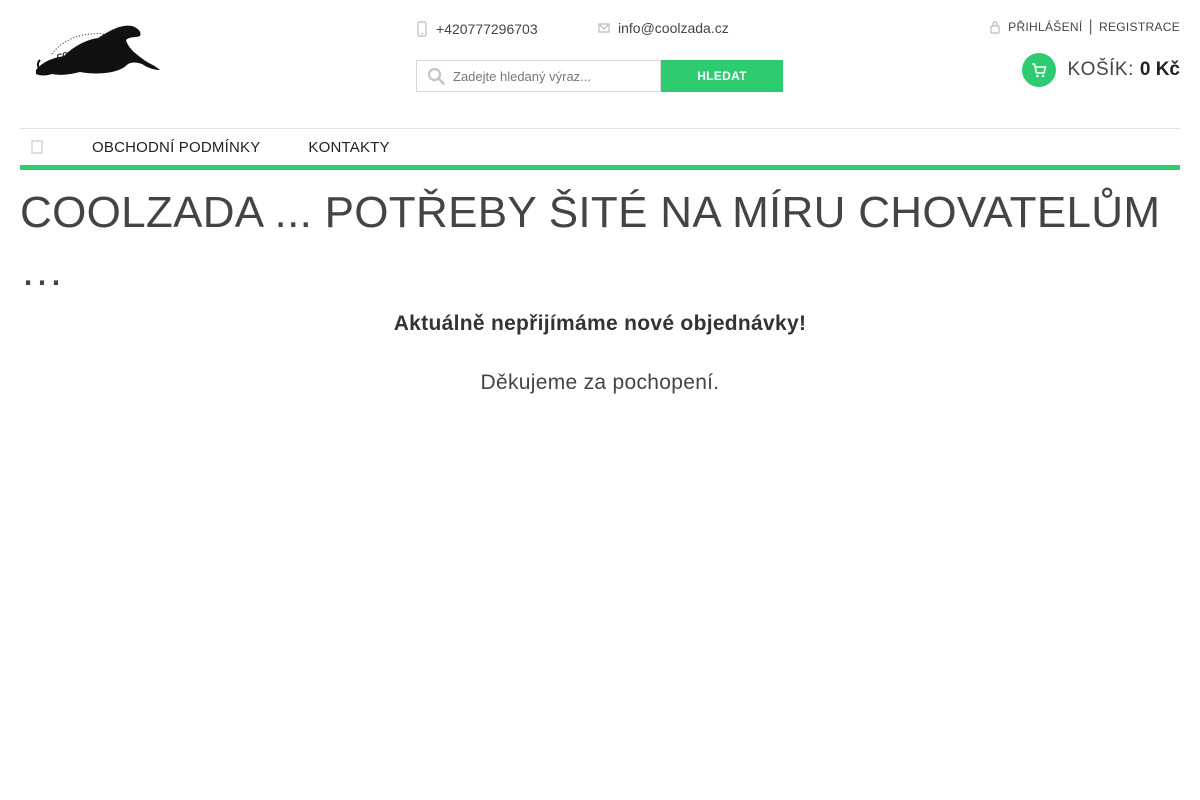  Describe the element at coordinates (600, 323) in the screenshot. I see `orders-closed-notice: Aktuálně nepřijímáme nové objednávky!` at that location.